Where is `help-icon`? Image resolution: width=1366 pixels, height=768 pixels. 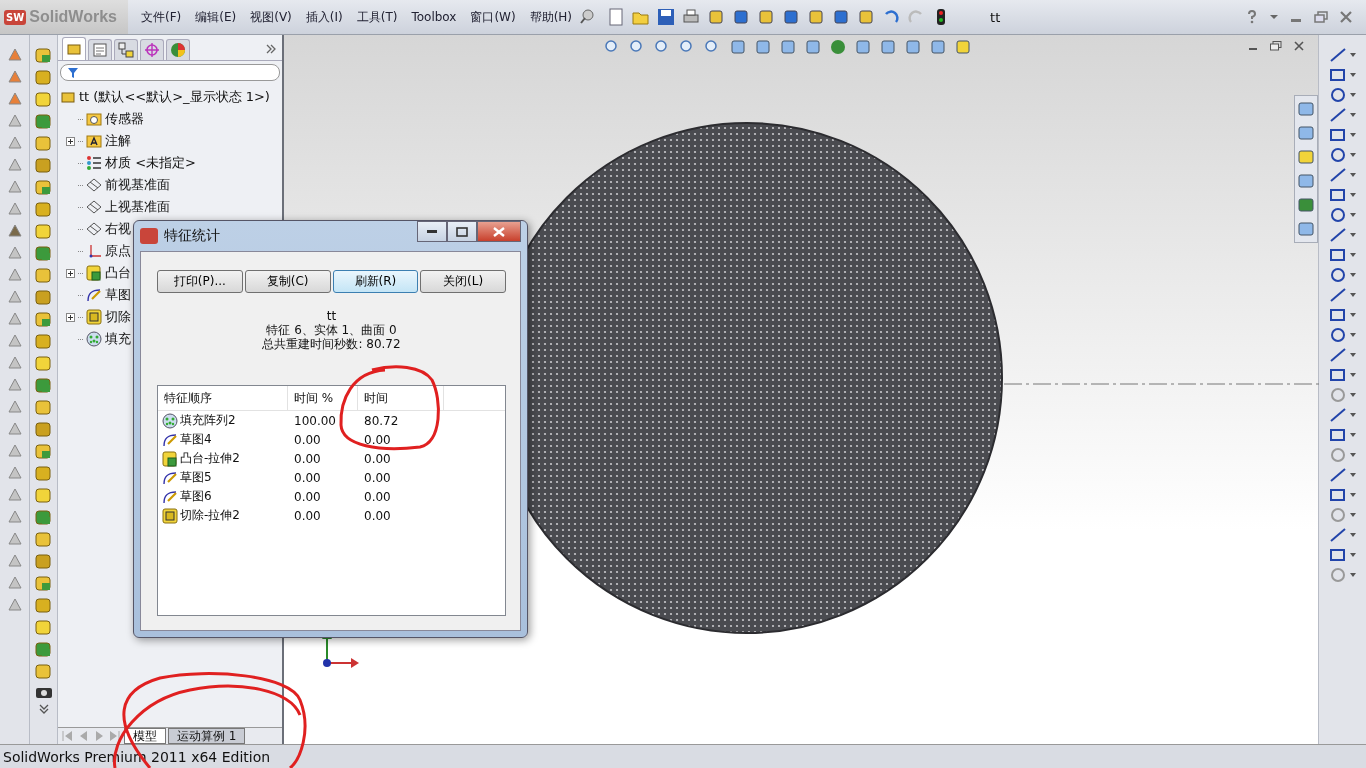 help-icon is located at coordinates (1252, 17).